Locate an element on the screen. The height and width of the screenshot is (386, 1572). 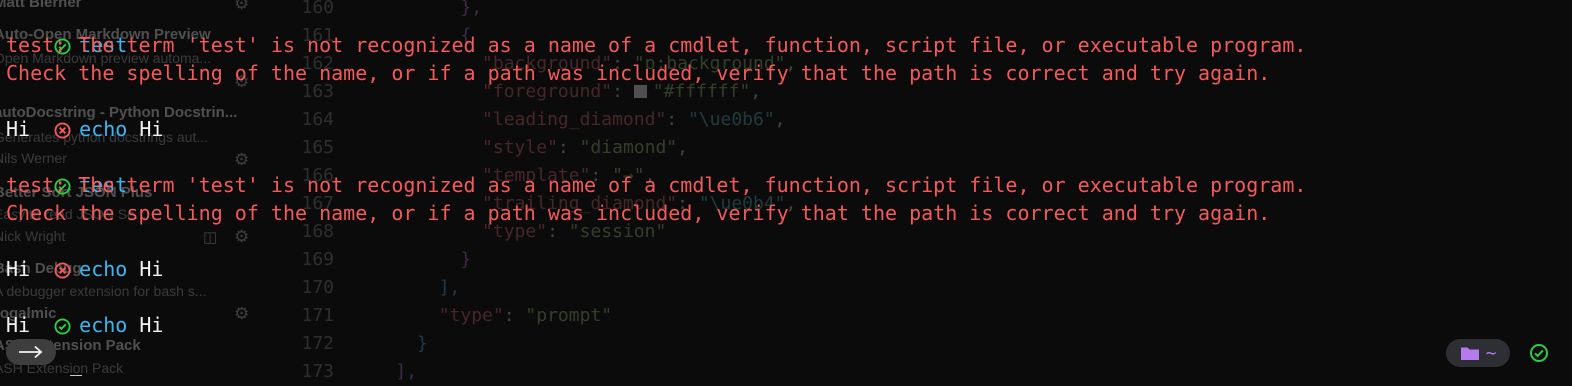
prompt-segment is located at coordinates (31, 352).